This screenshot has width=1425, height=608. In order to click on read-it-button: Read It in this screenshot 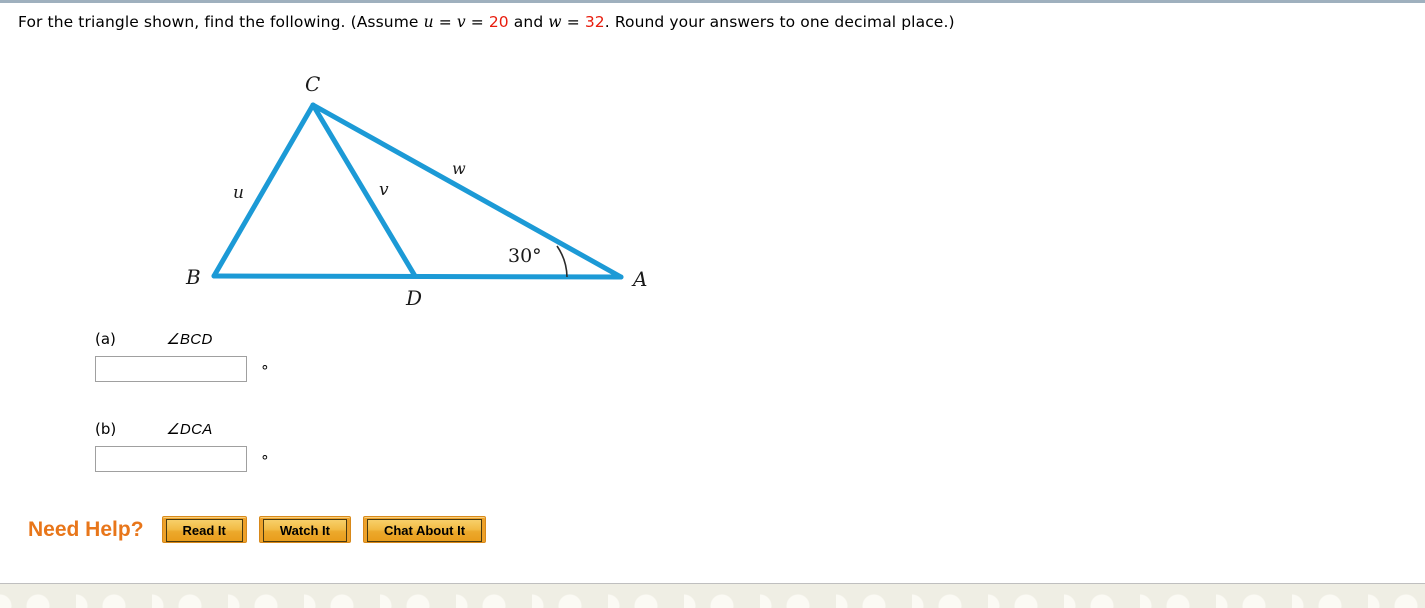, I will do `click(204, 529)`.